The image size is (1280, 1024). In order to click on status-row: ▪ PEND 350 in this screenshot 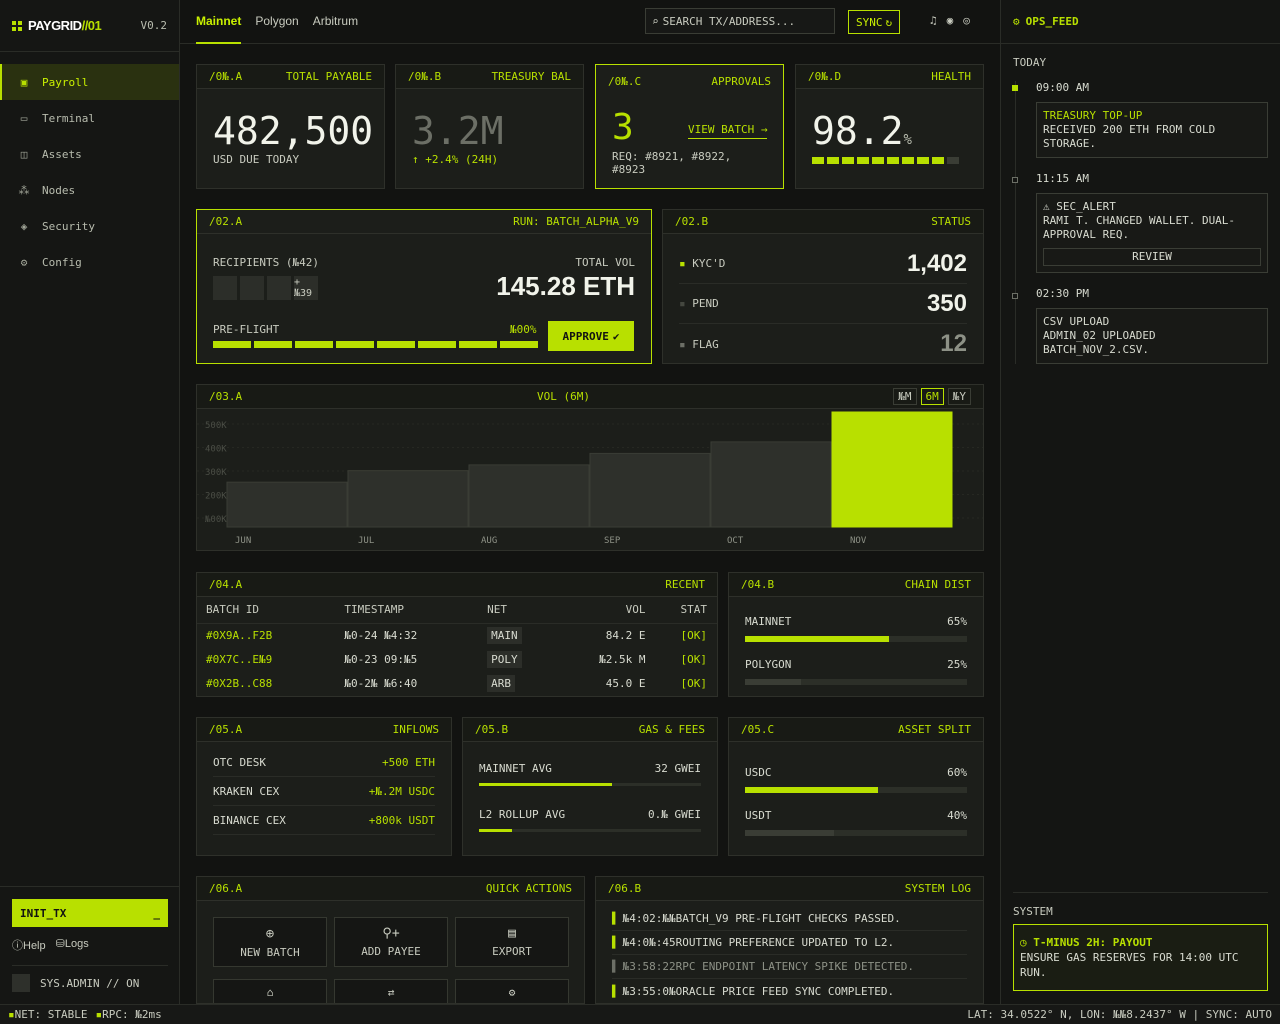, I will do `click(823, 304)`.